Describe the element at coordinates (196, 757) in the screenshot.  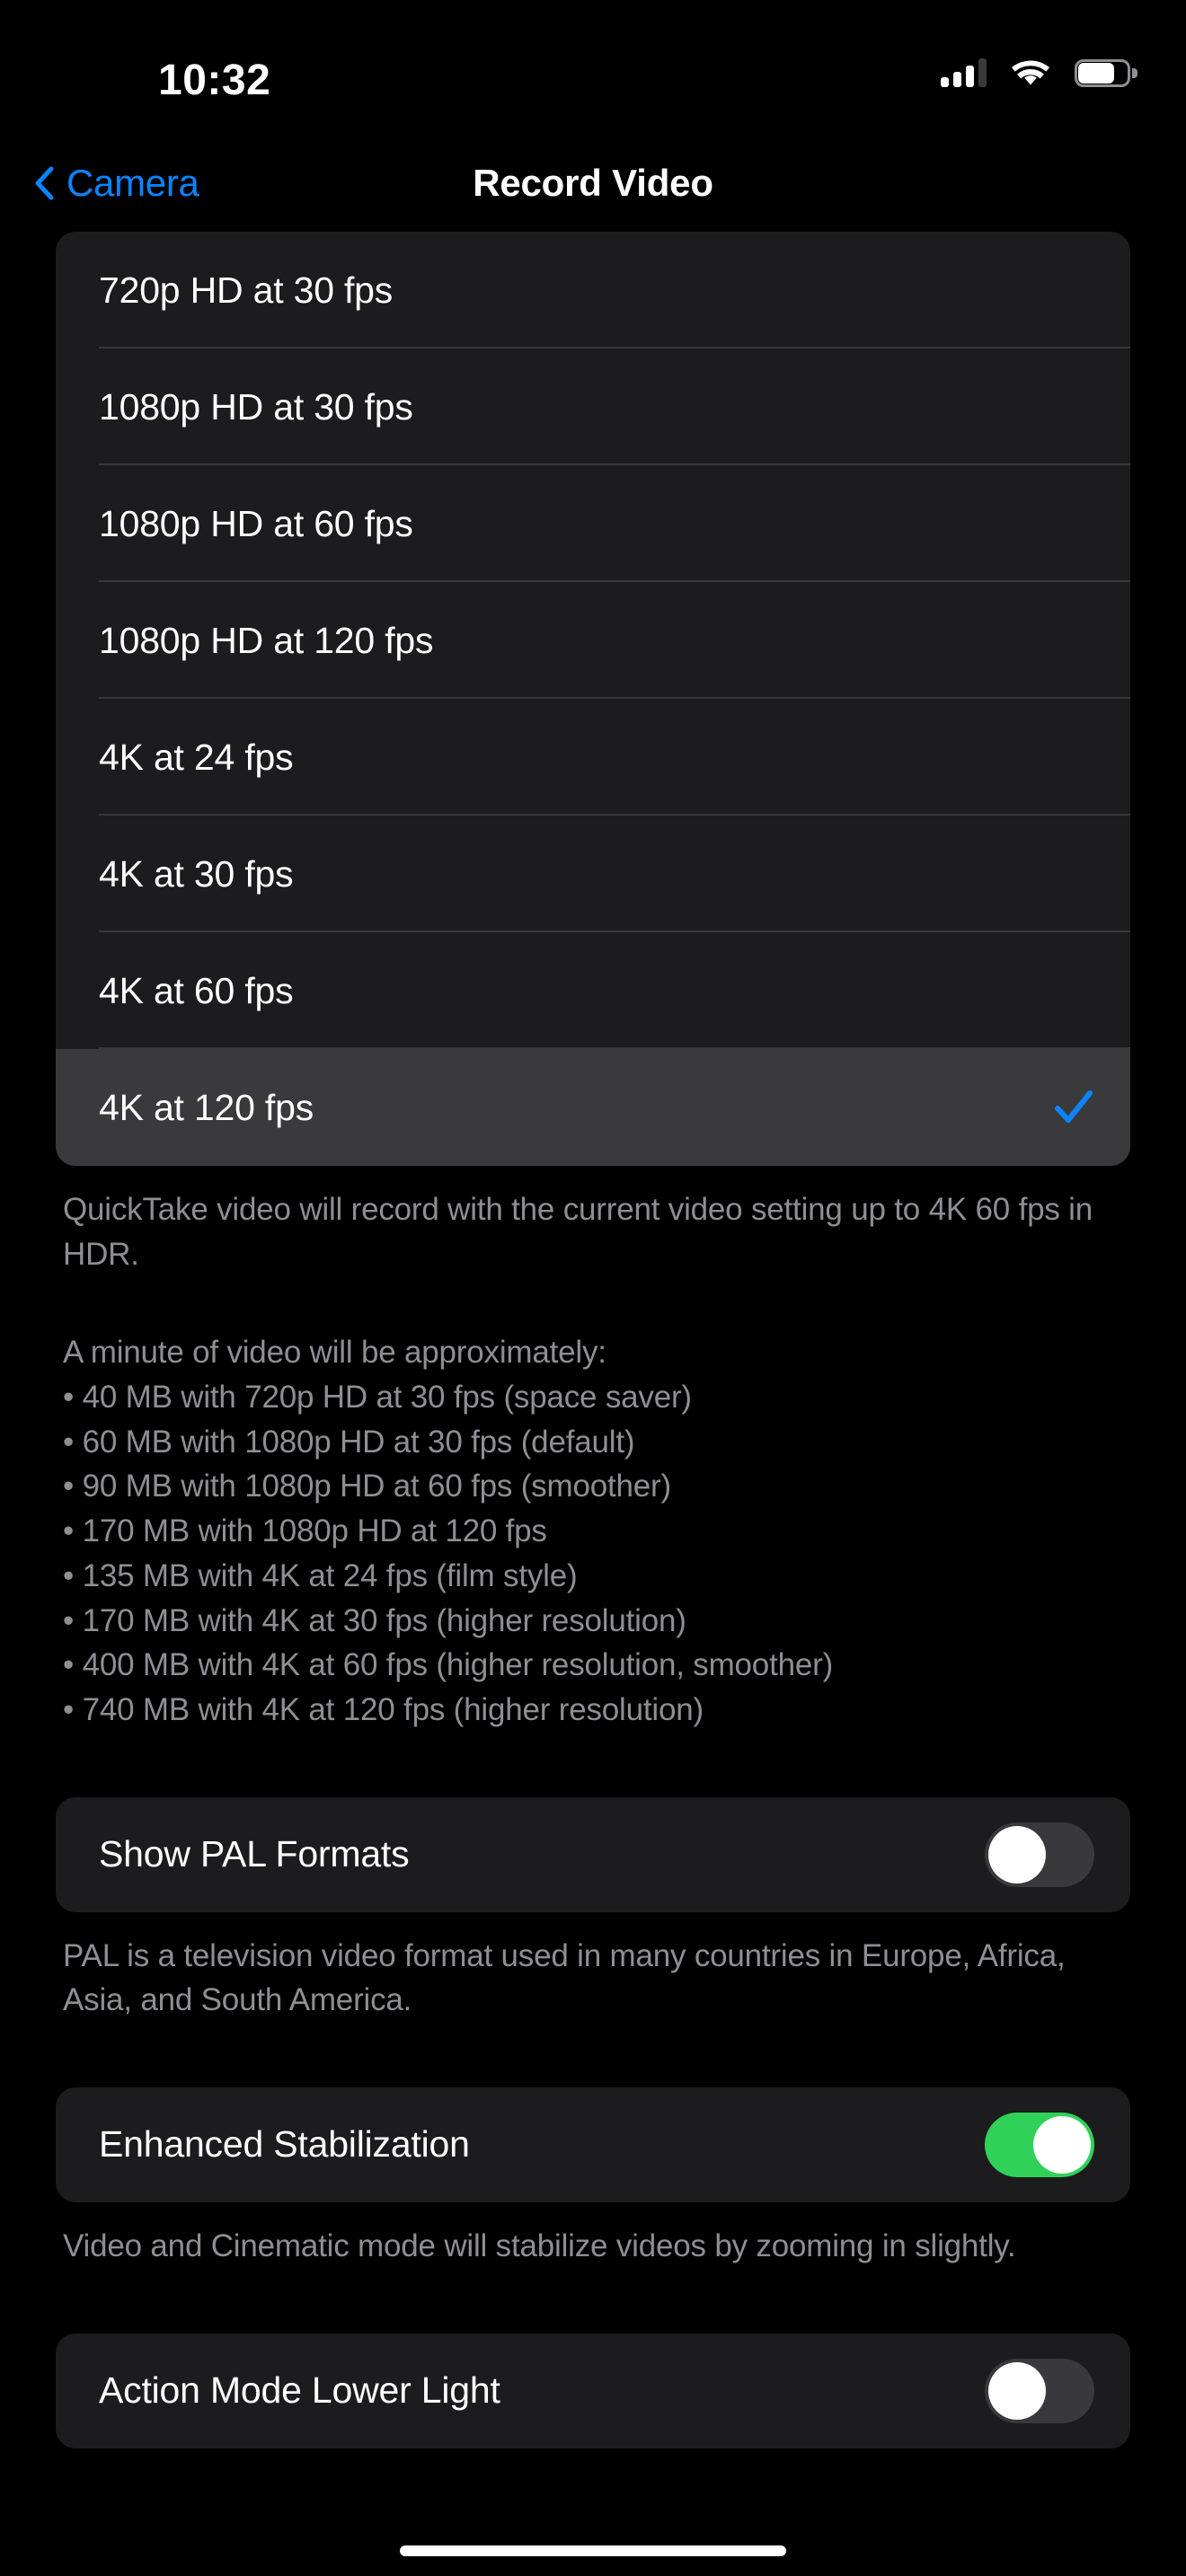
I see `format-option-label: 4K at 24 fps` at that location.